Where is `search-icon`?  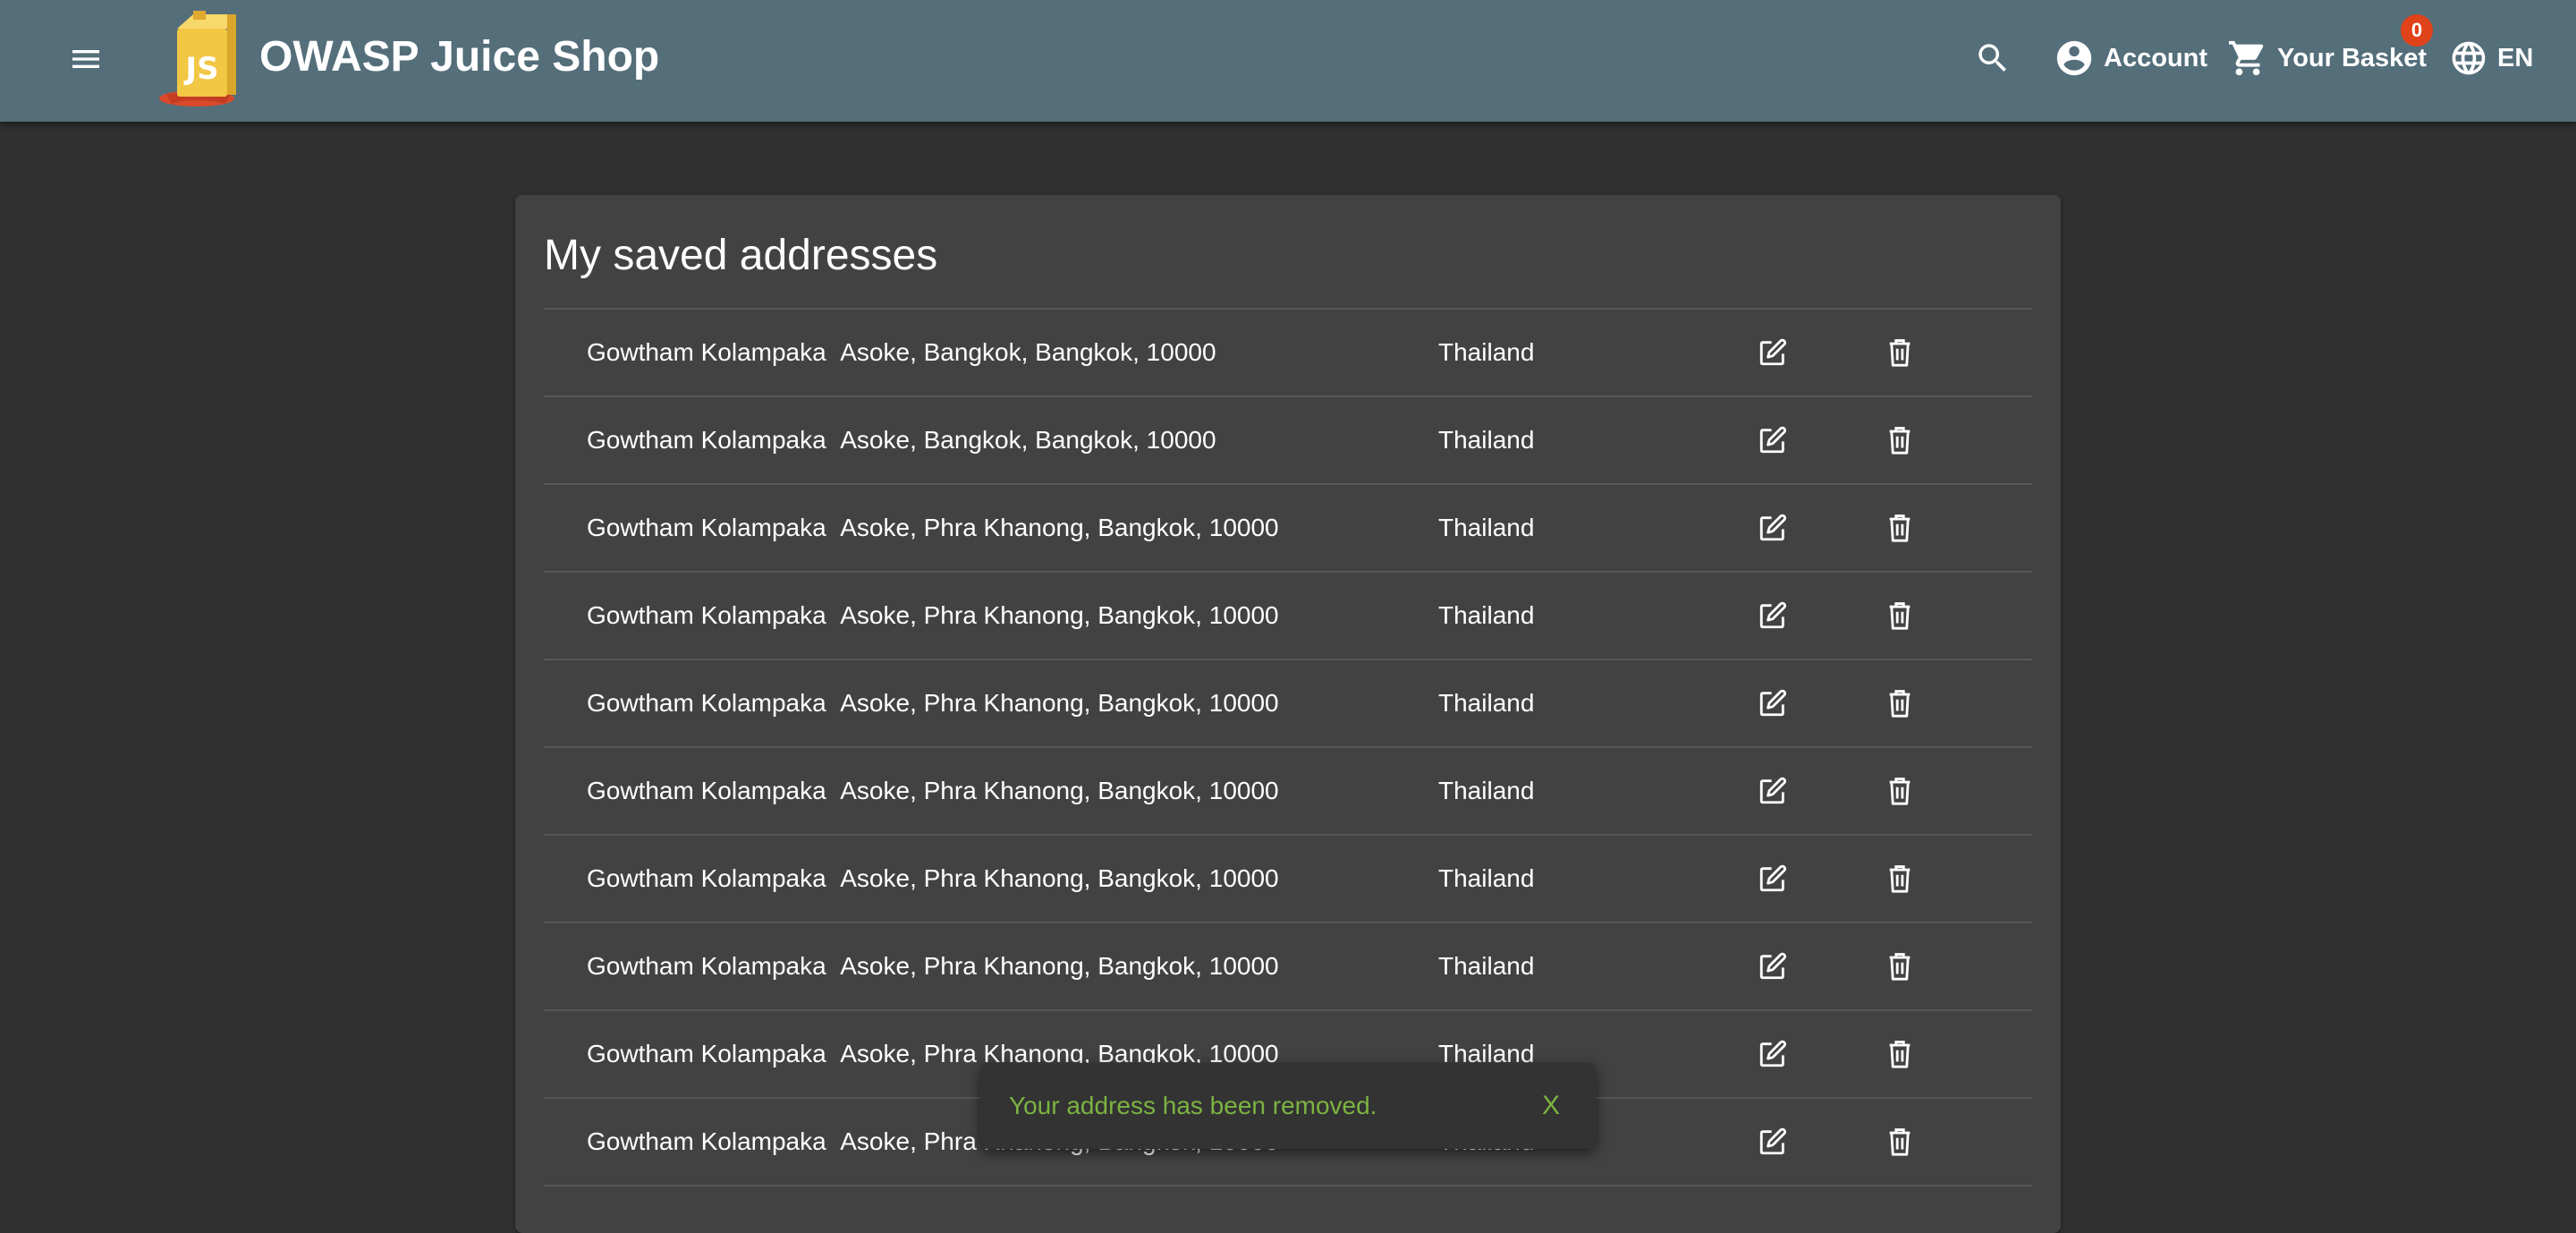
search-icon is located at coordinates (1992, 58).